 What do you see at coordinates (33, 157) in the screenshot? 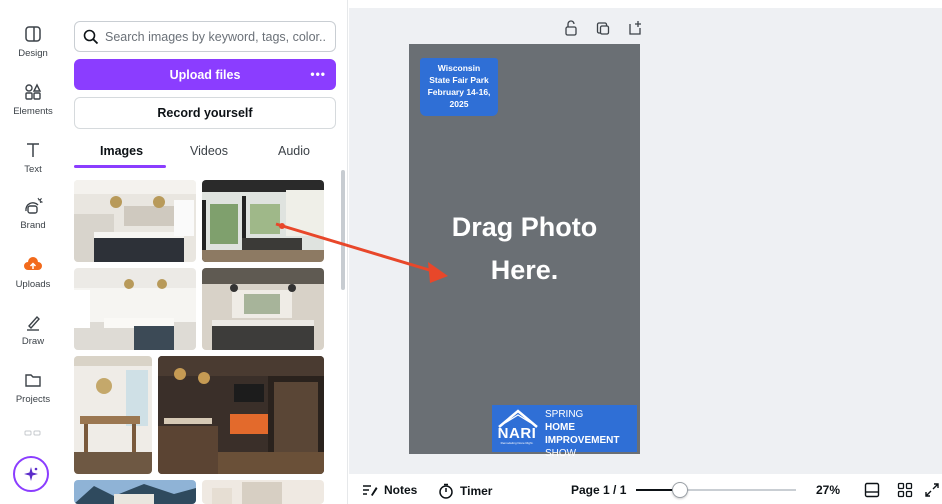
I see `rail-item-text: Text` at bounding box center [33, 157].